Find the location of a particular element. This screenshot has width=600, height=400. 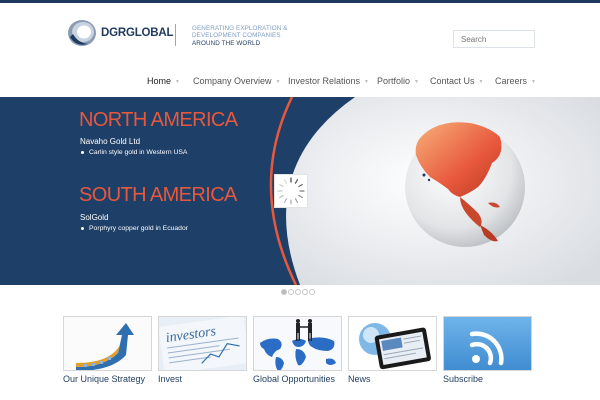

nav-label-careers: Careers is located at coordinates (511, 81).